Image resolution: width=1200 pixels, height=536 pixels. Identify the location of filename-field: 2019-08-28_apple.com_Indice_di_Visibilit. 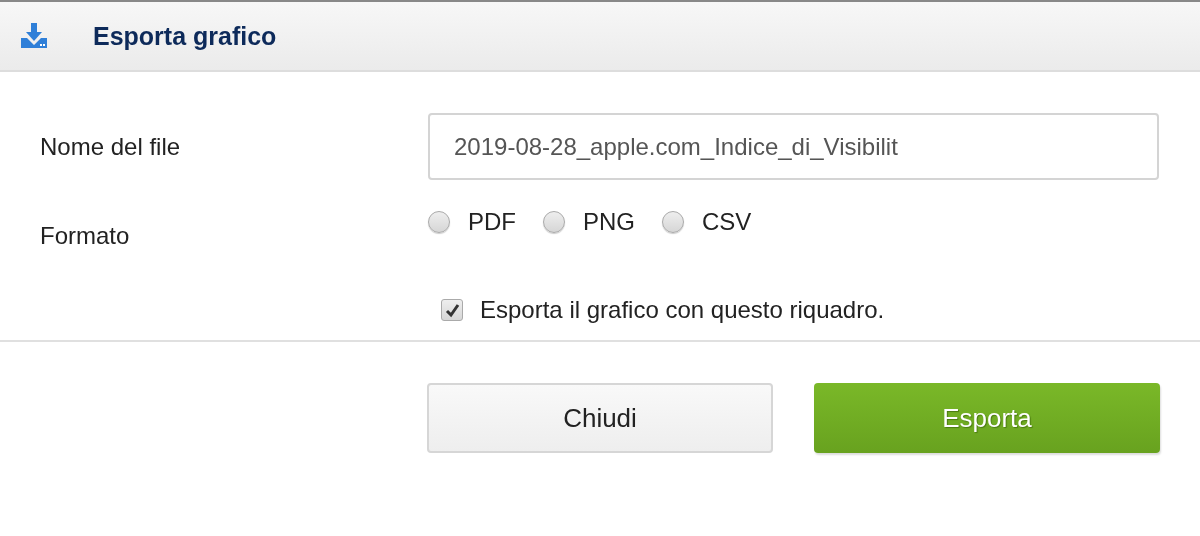
(793, 146).